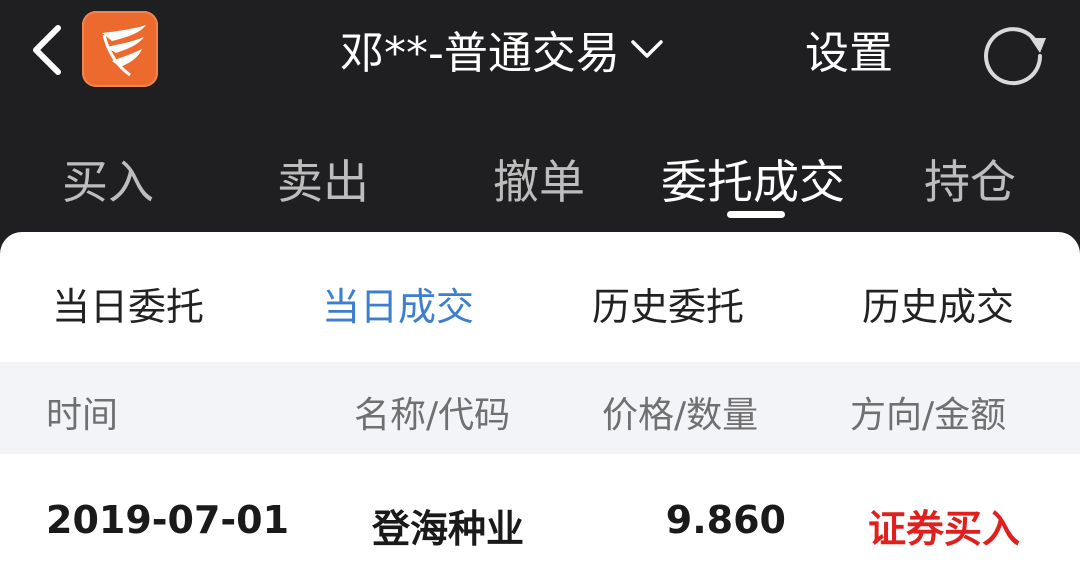  What do you see at coordinates (668, 303) in the screenshot?
I see `subtab-history-orders: 历史委托` at bounding box center [668, 303].